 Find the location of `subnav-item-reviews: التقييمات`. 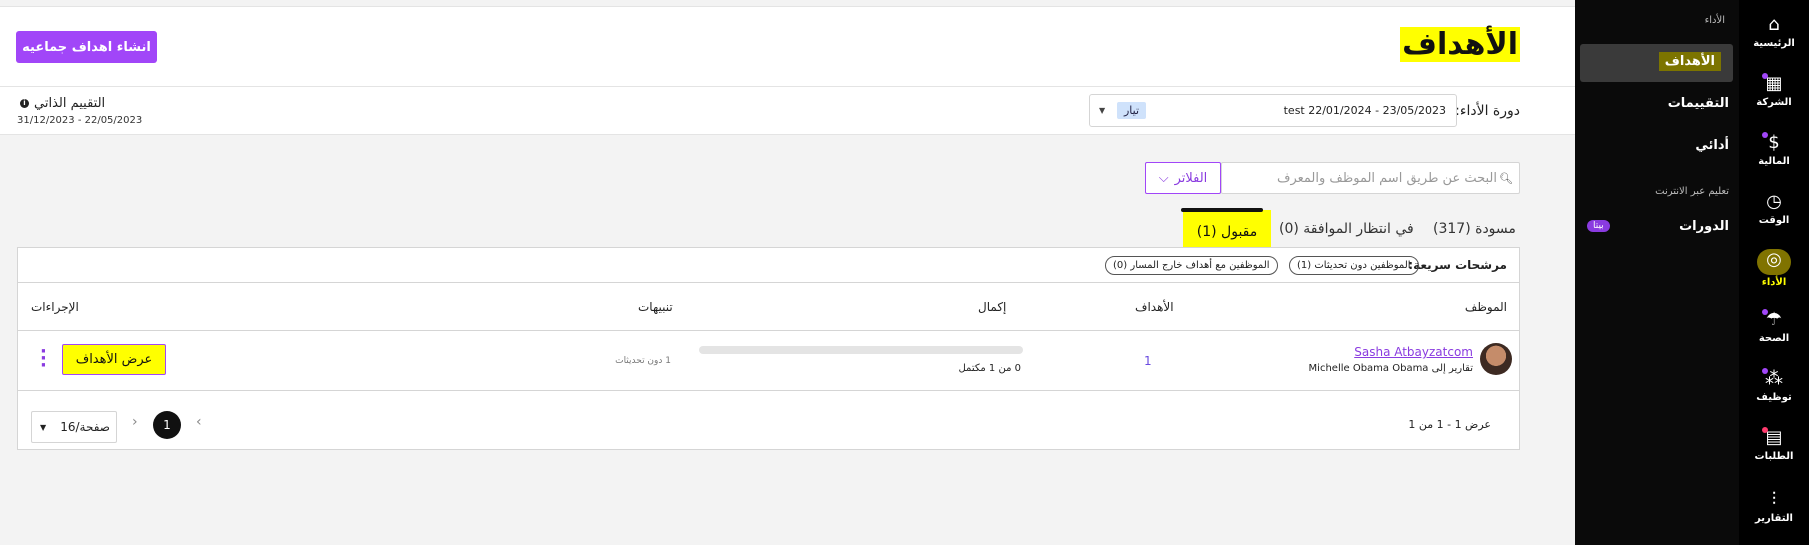

subnav-item-reviews: التقييمات is located at coordinates (1698, 103).